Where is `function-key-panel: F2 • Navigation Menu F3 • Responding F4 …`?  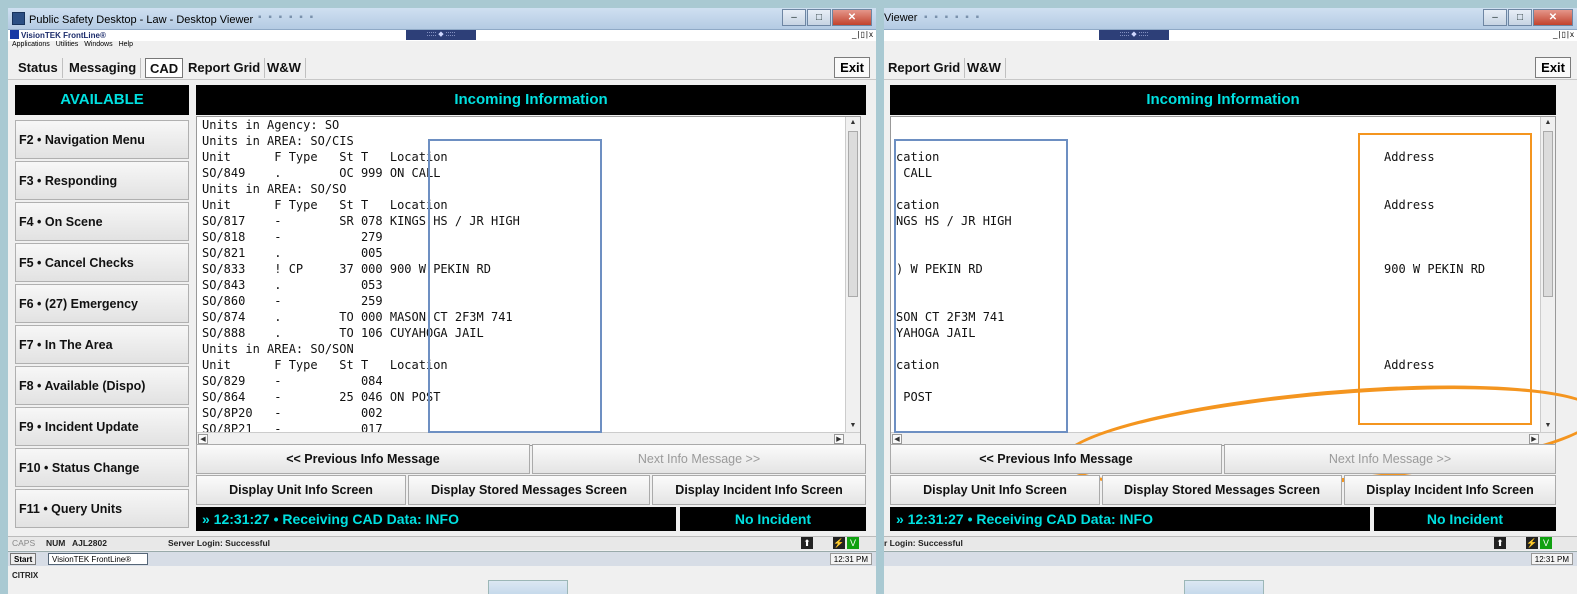 function-key-panel: F2 • Navigation Menu F3 • Responding F4 … is located at coordinates (102, 325).